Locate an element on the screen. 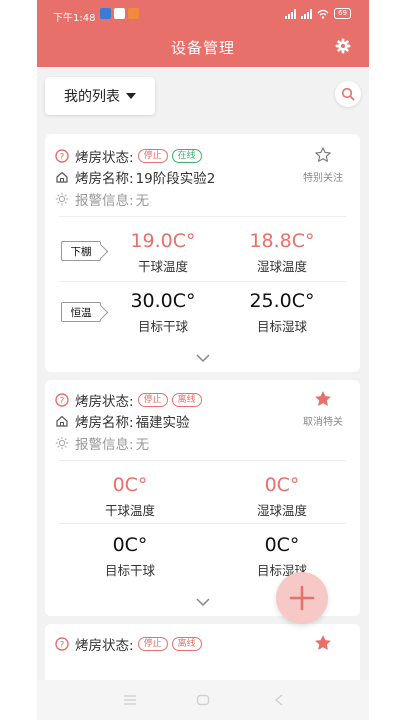  app-bar: 设备管理 is located at coordinates (203, 47).